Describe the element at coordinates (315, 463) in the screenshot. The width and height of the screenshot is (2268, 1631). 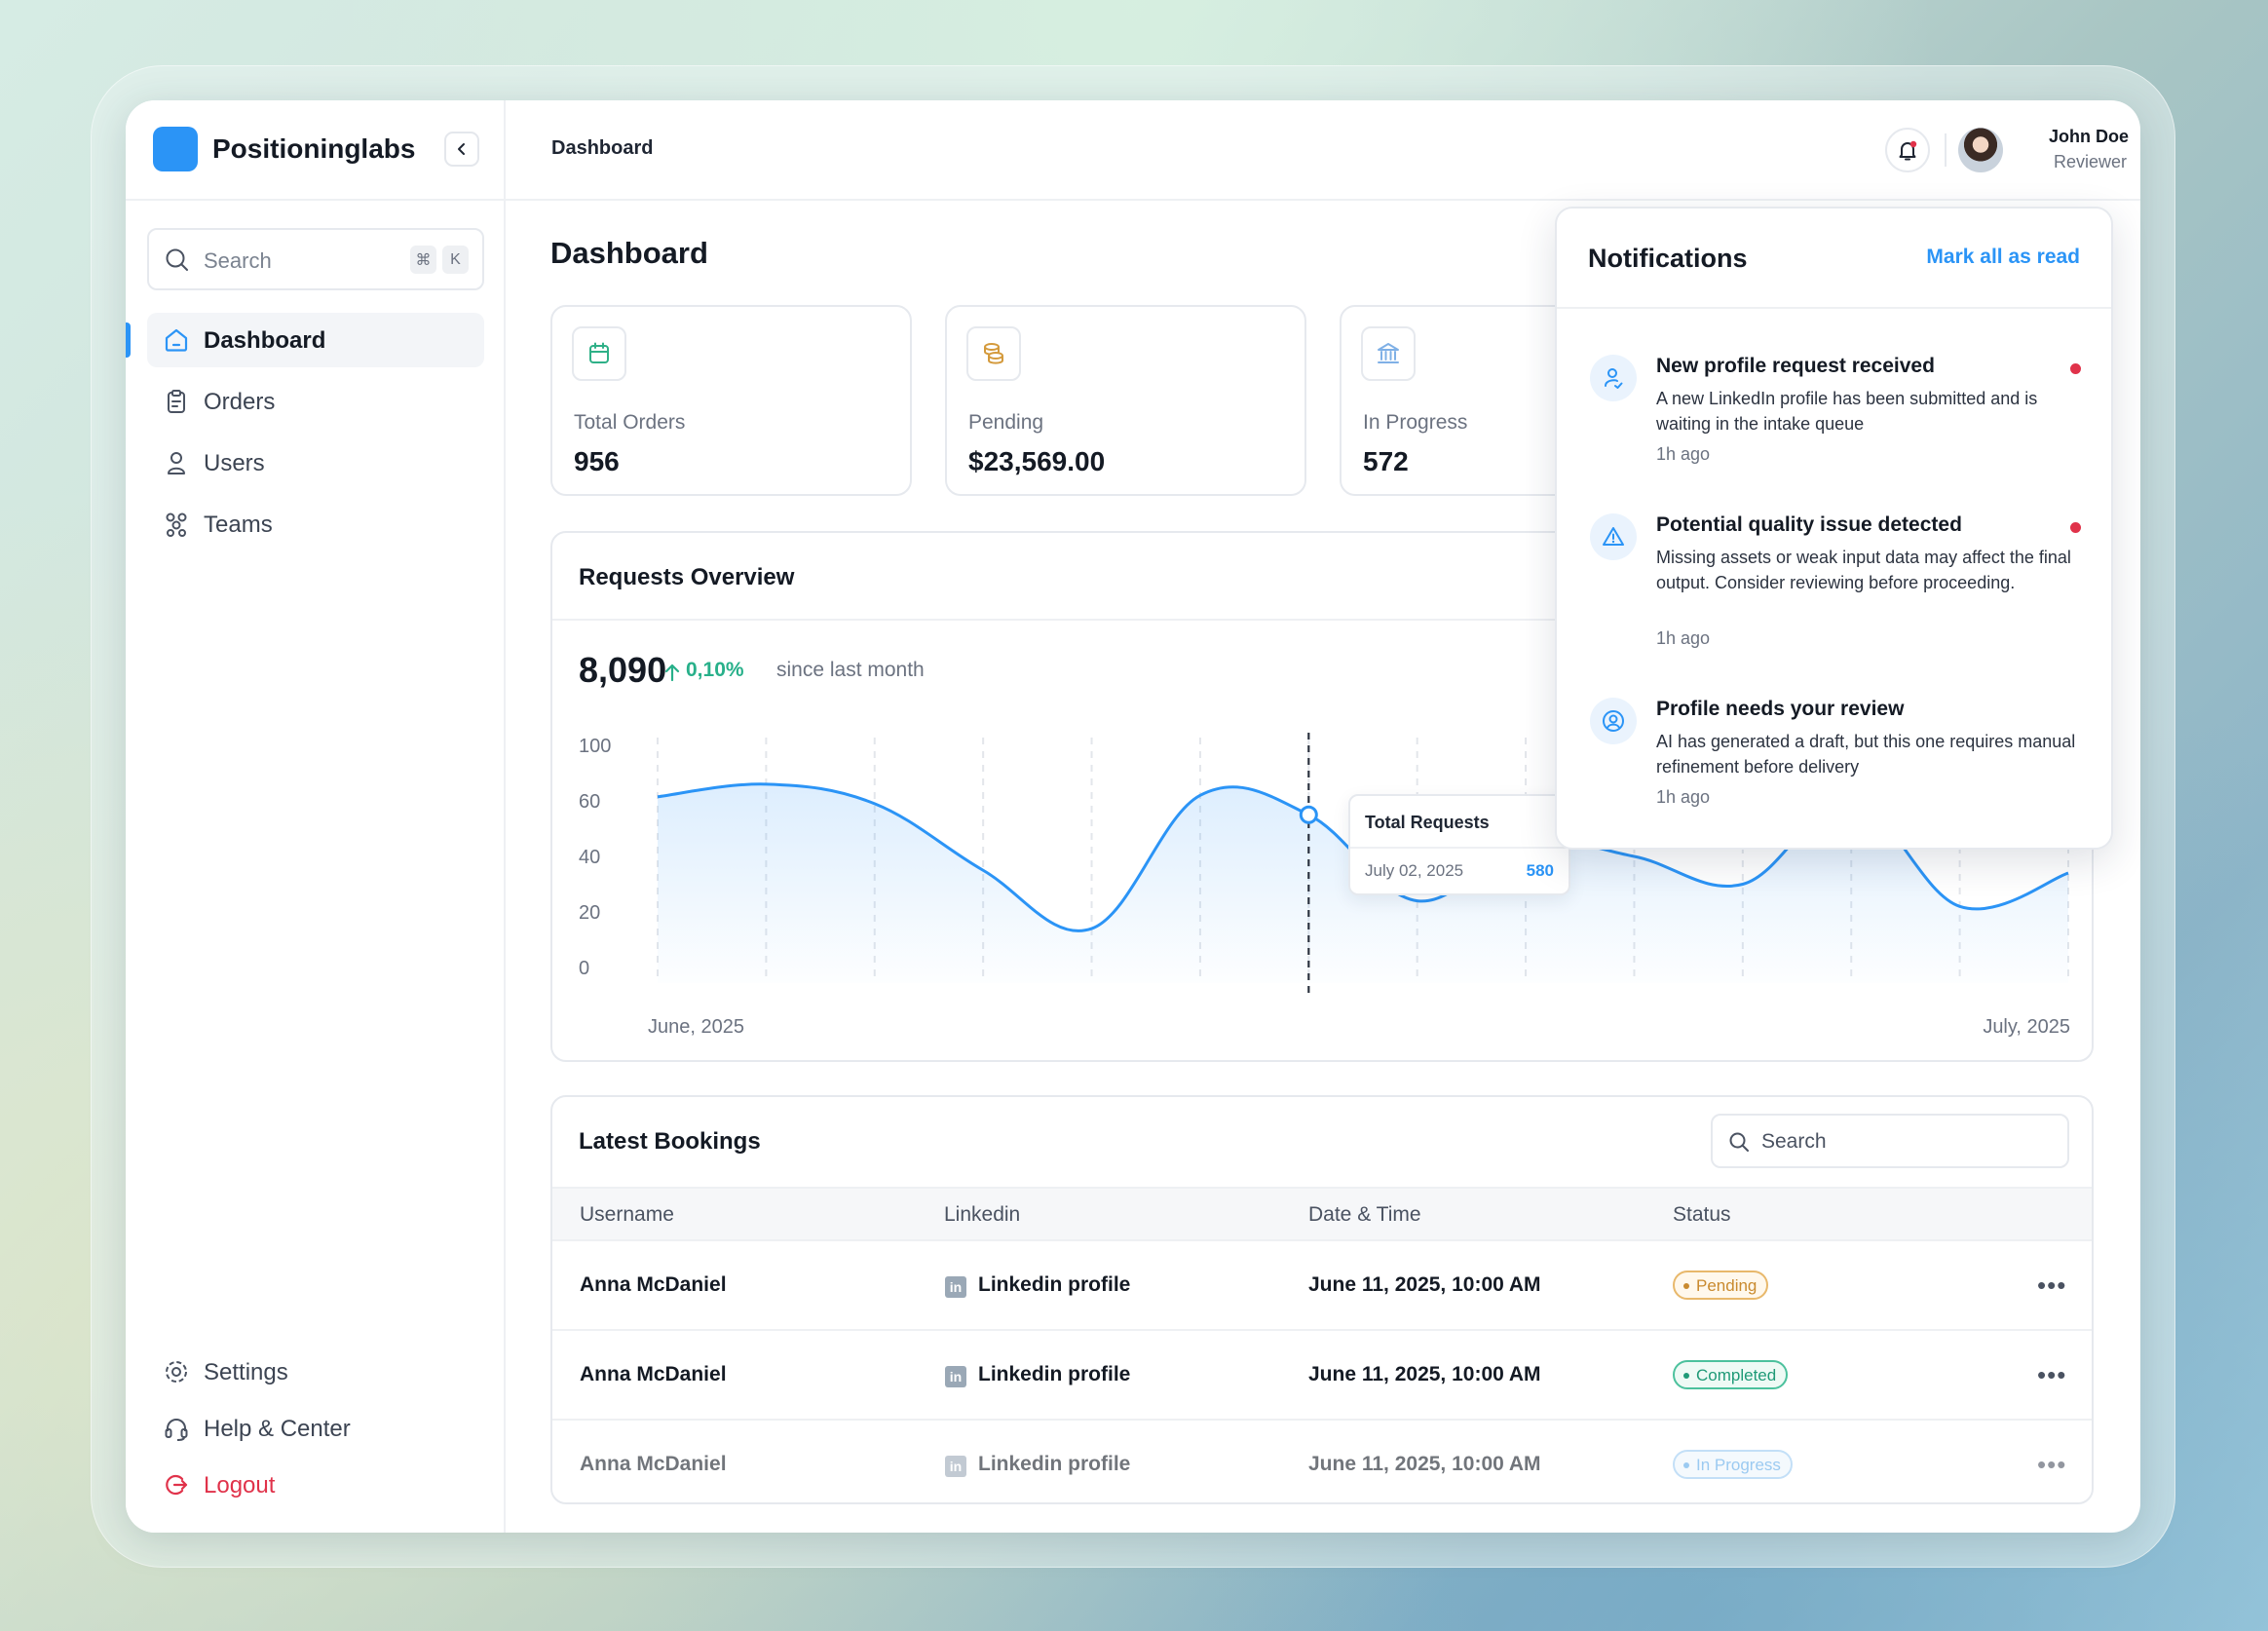
I see `sidebar-item-users: Users` at that location.